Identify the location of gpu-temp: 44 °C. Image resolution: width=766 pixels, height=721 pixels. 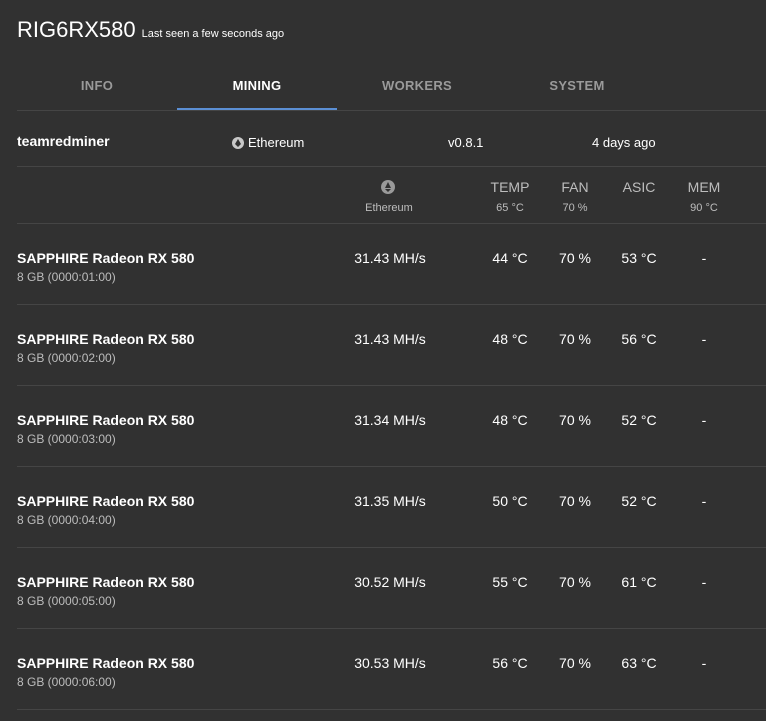
(510, 258).